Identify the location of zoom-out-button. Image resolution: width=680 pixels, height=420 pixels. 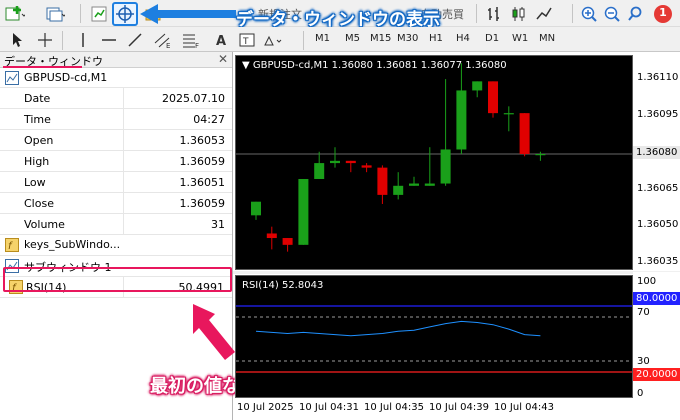
(612, 13).